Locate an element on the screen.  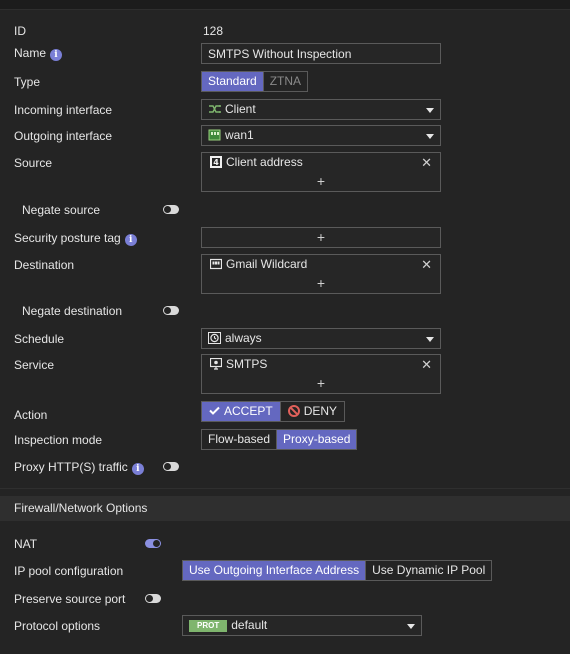
proxy-http-label: Proxy HTTP(S) traffic i is located at coordinates (79, 467).